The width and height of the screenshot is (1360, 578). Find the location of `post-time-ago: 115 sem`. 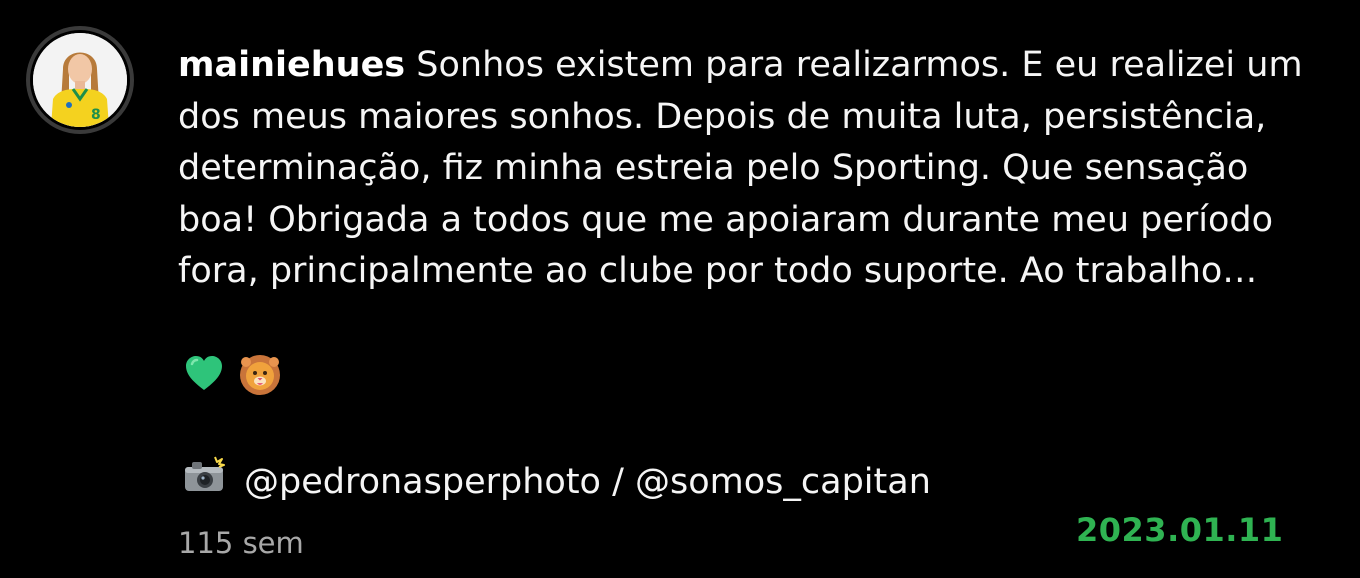

post-time-ago: 115 sem is located at coordinates (241, 543).